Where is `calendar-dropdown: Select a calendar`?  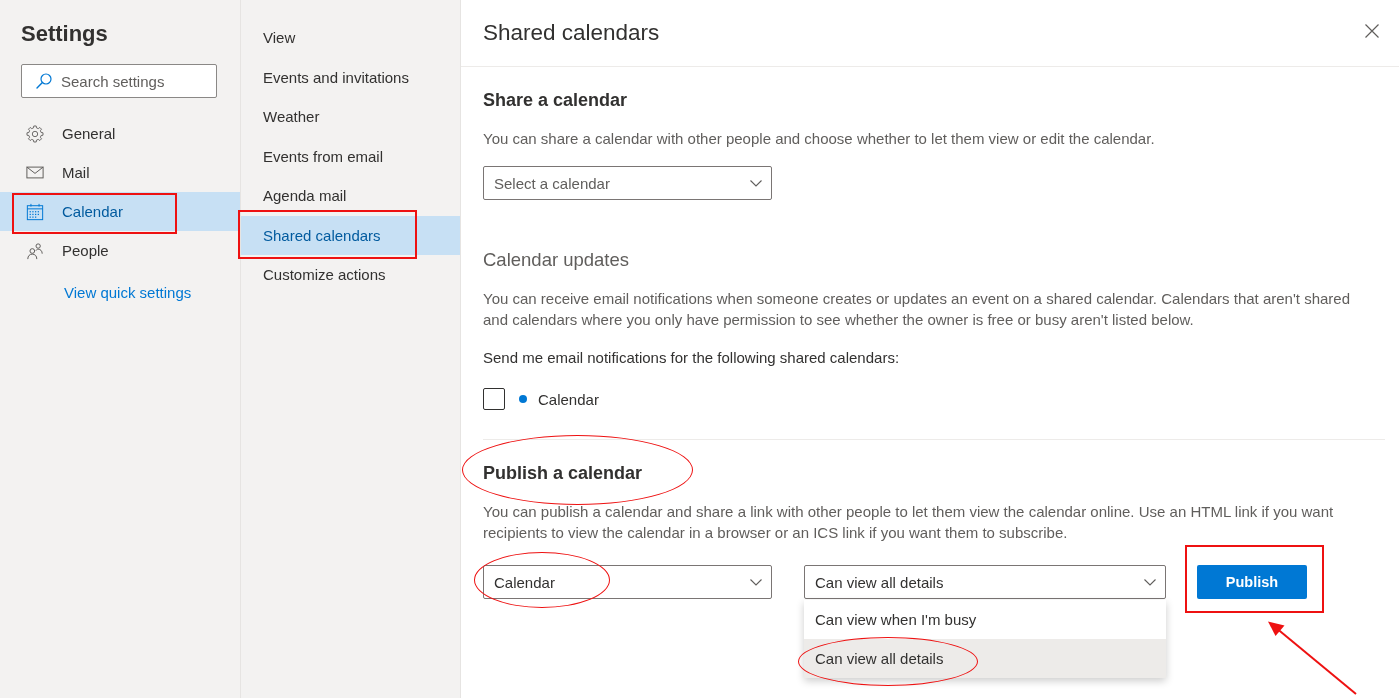
calendar-dropdown: Select a calendar is located at coordinates (627, 183).